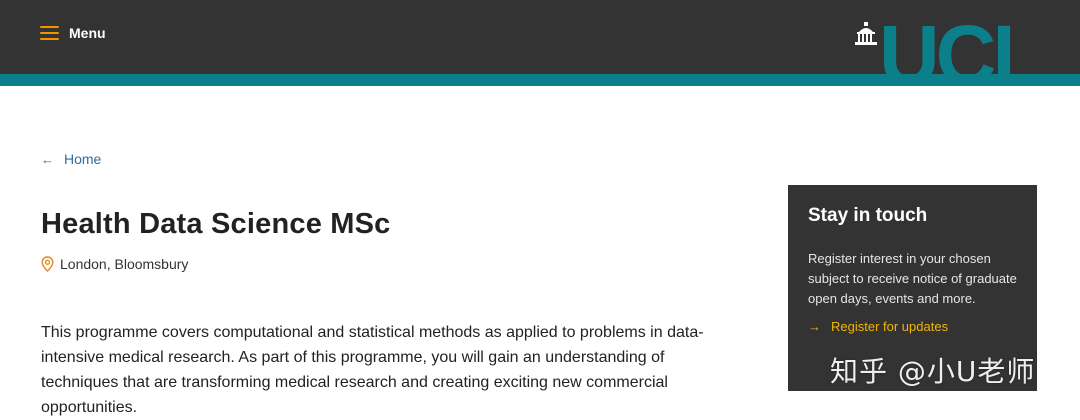 The image size is (1080, 420). I want to click on page-title: Health Data Science MSc, so click(216, 224).